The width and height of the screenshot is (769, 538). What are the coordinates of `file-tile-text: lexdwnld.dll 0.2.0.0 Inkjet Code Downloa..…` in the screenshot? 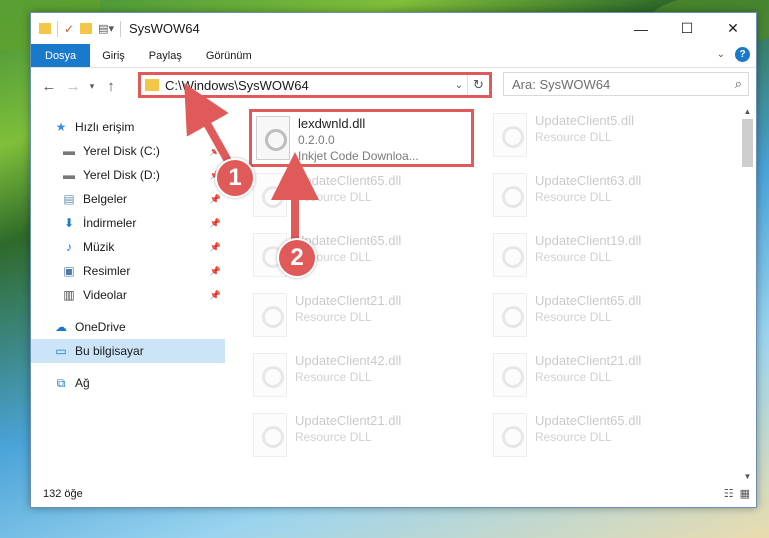 It's located at (358, 137).